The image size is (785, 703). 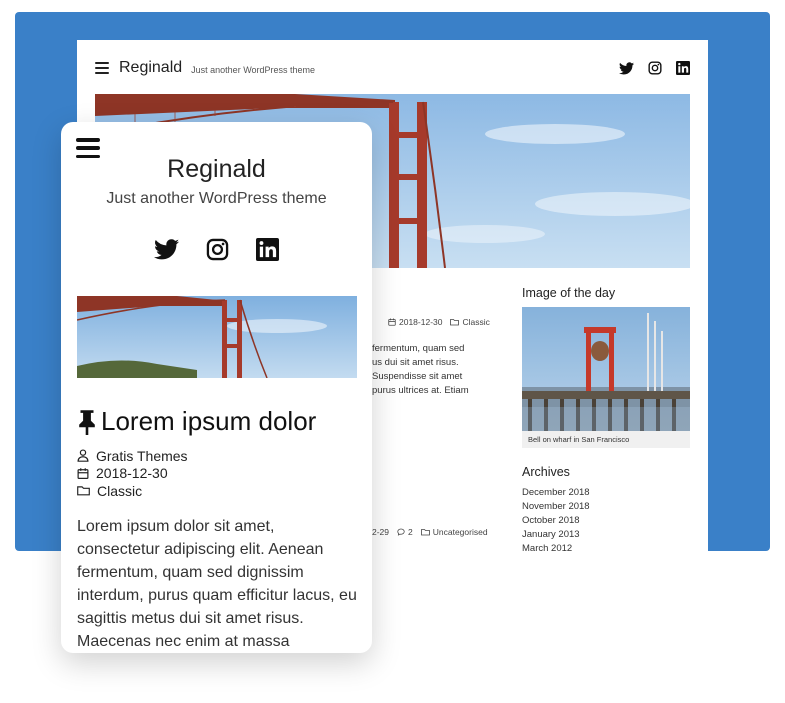 I want to click on user-icon, so click(x=83, y=456).